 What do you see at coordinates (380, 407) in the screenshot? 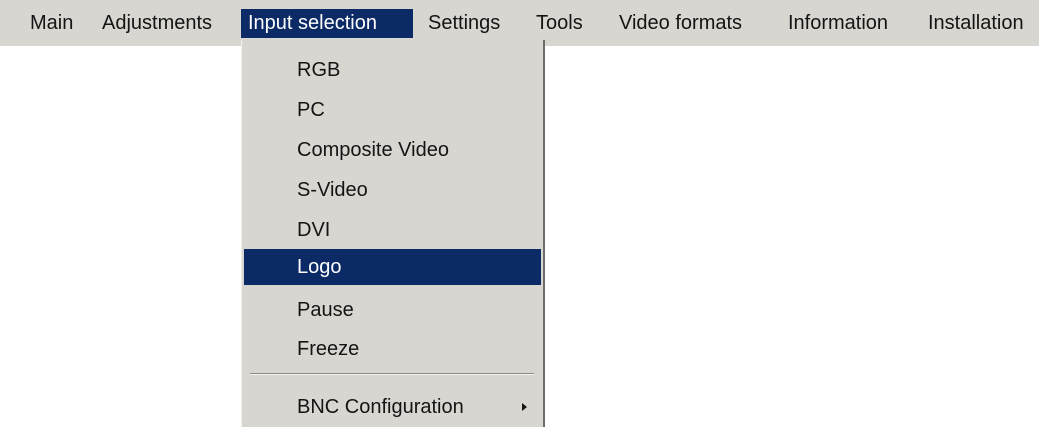
I see `bnc-configuration-label: BNC Configuration` at bounding box center [380, 407].